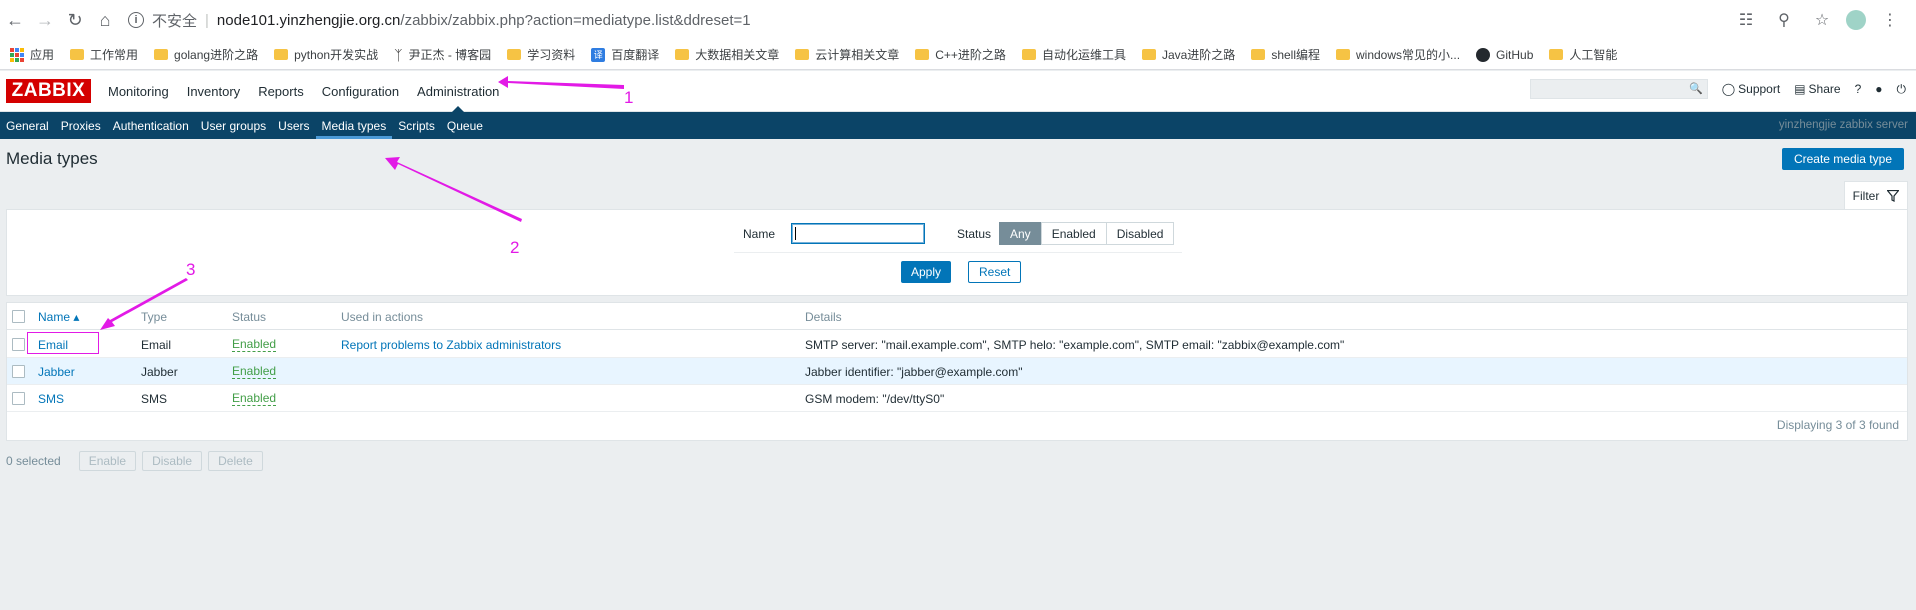 Image resolution: width=1916 pixels, height=610 pixels. Describe the element at coordinates (442, 54) in the screenshot. I see `bookmark-blog: ᛉ 尹正杰 - 博客园` at that location.